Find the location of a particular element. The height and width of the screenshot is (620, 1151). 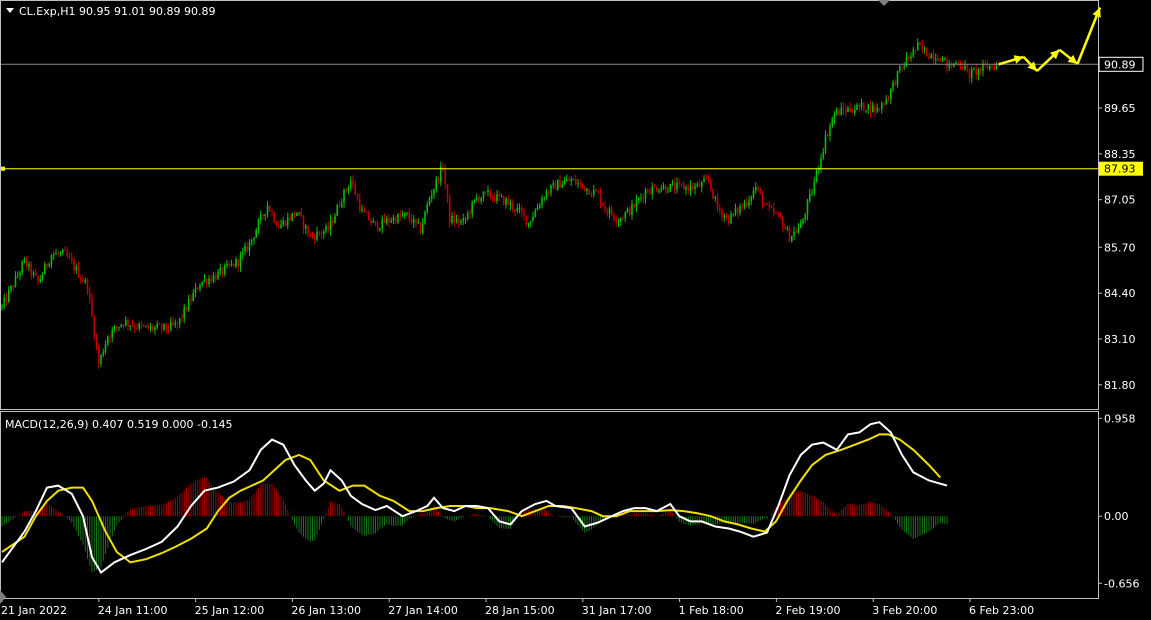

level-price-label: 87.93 is located at coordinates (1120, 169).